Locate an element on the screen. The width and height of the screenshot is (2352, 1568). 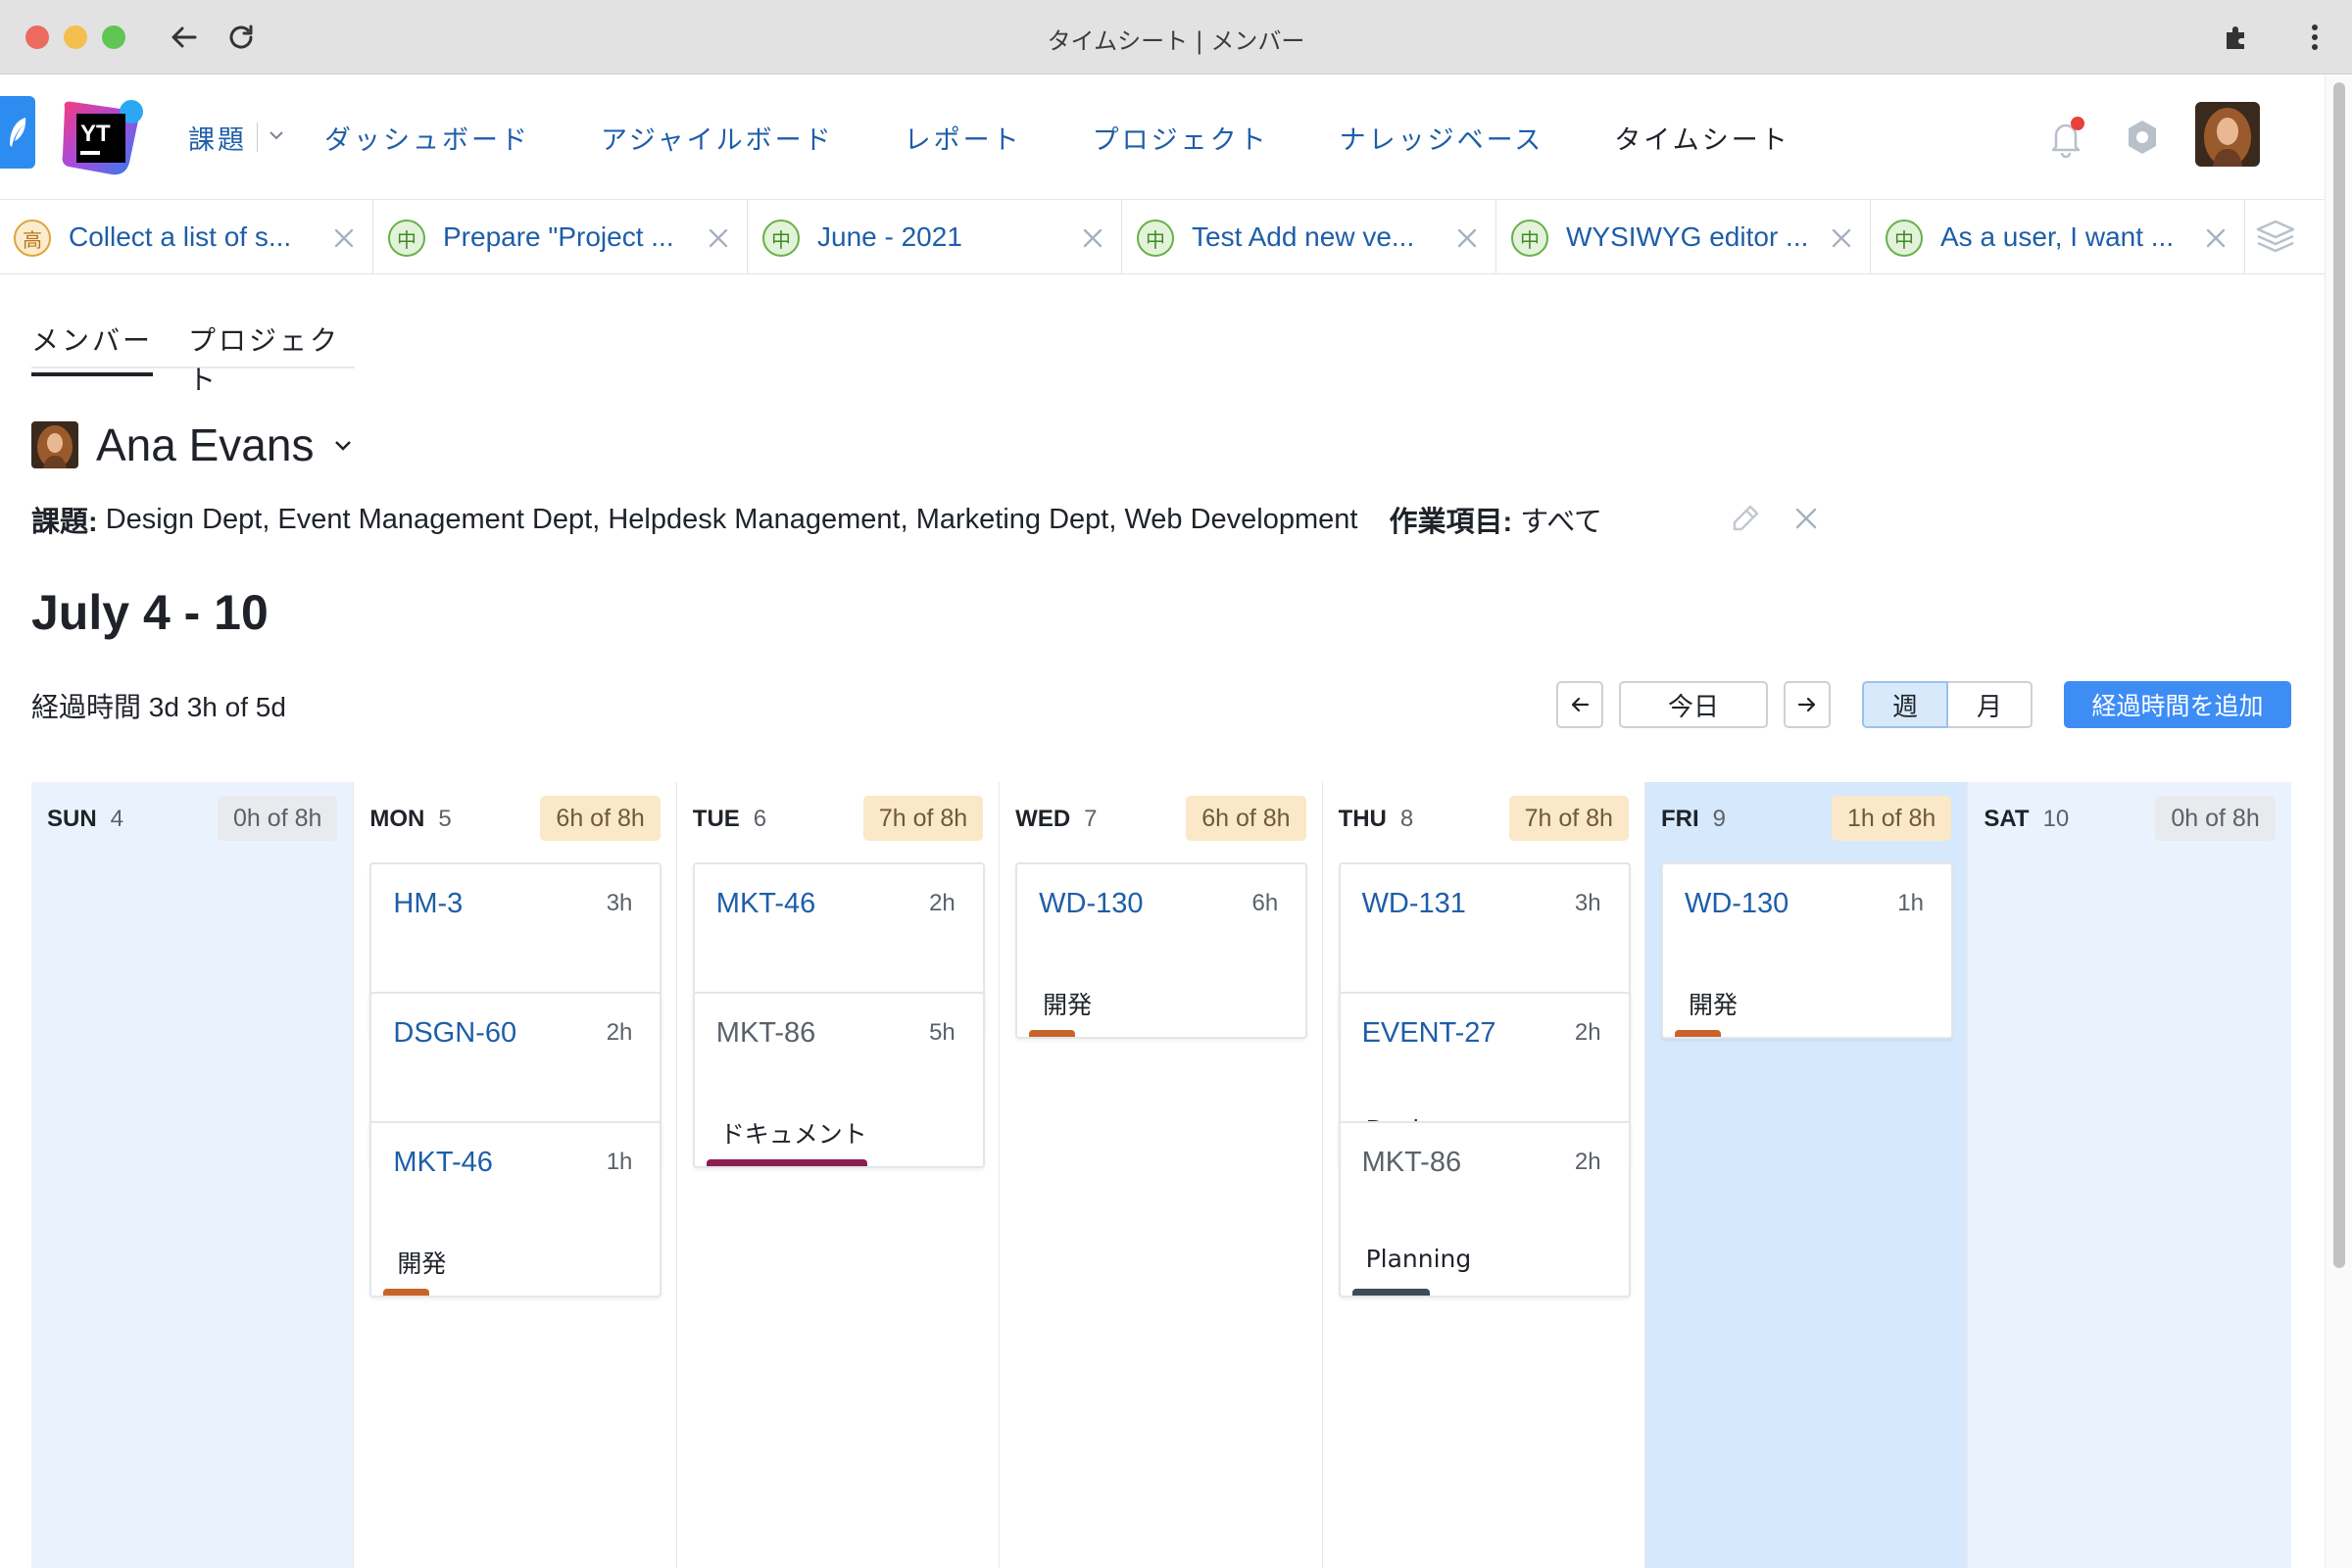
work-duration: 1h is located at coordinates (1910, 903).